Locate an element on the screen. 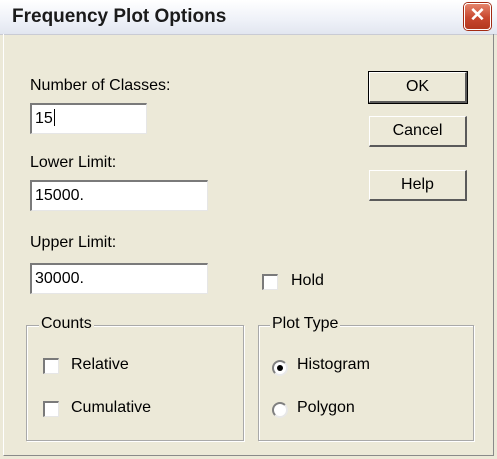  text-cursor is located at coordinates (54, 117).